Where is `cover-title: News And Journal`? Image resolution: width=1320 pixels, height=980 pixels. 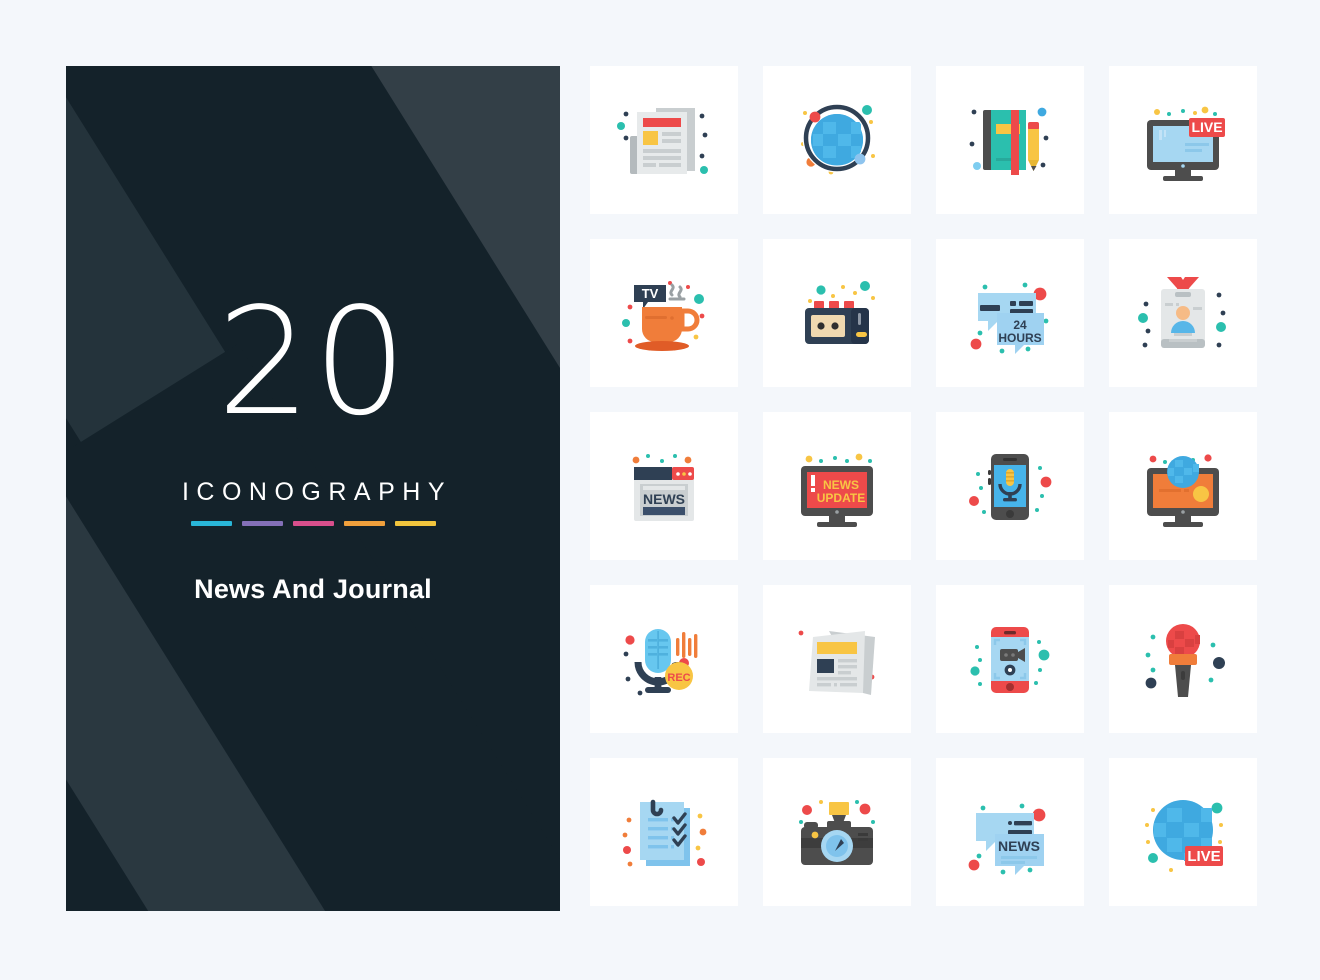 cover-title: News And Journal is located at coordinates (313, 589).